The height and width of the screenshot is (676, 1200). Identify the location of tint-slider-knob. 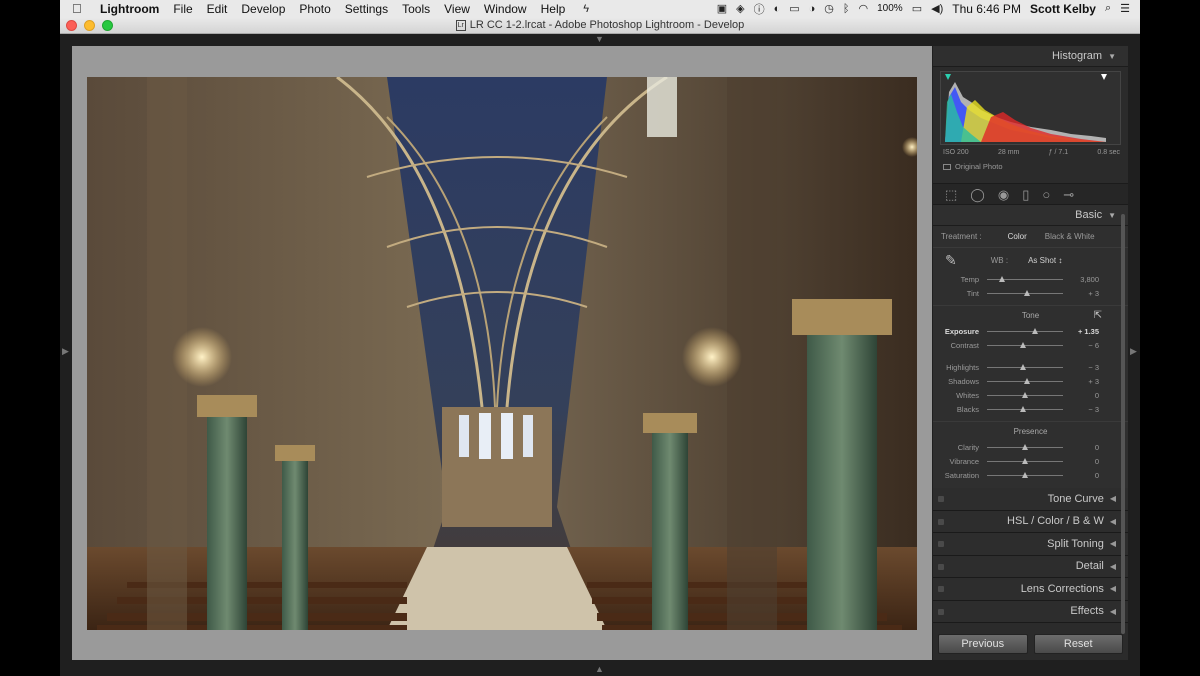
(1026, 292).